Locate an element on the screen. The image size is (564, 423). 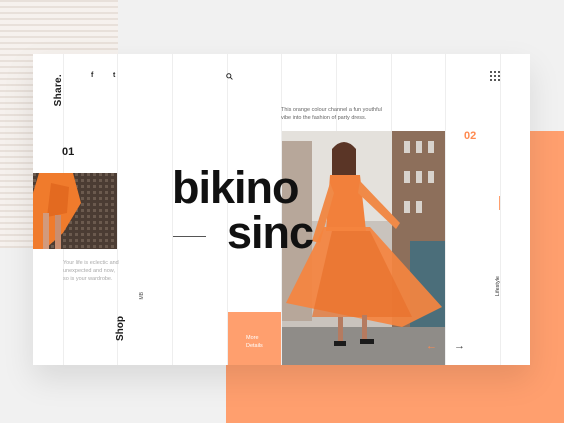
hero-title: bikino sinc is located at coordinates (243, 210).